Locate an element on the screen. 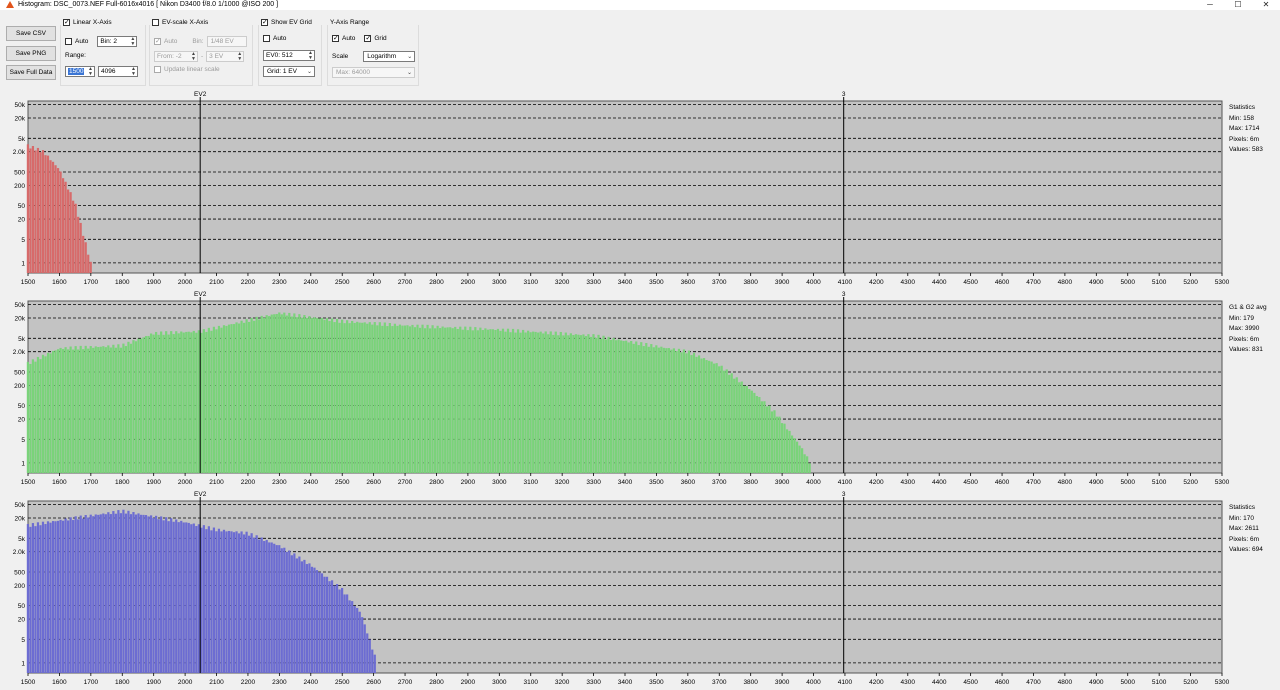 Image resolution: width=1280 pixels, height=690 pixels. ev-grid-auto-checkbox is located at coordinates (266, 38).